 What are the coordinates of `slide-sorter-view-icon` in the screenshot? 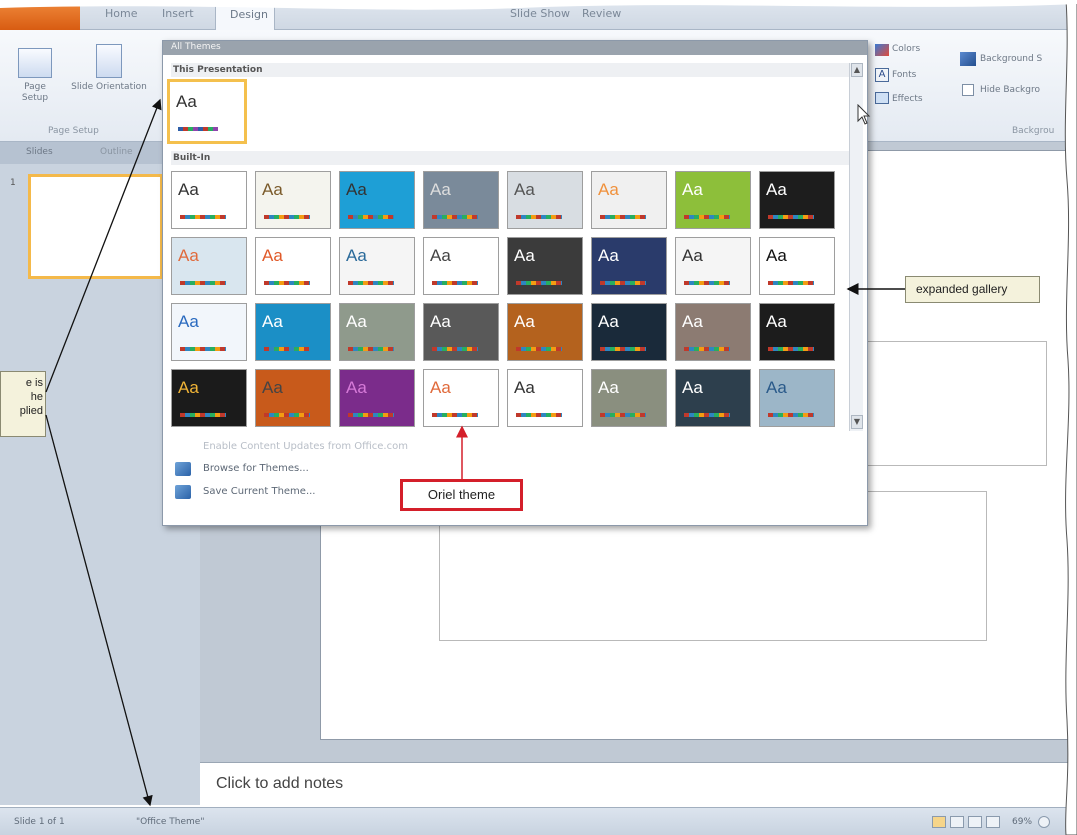 It's located at (957, 822).